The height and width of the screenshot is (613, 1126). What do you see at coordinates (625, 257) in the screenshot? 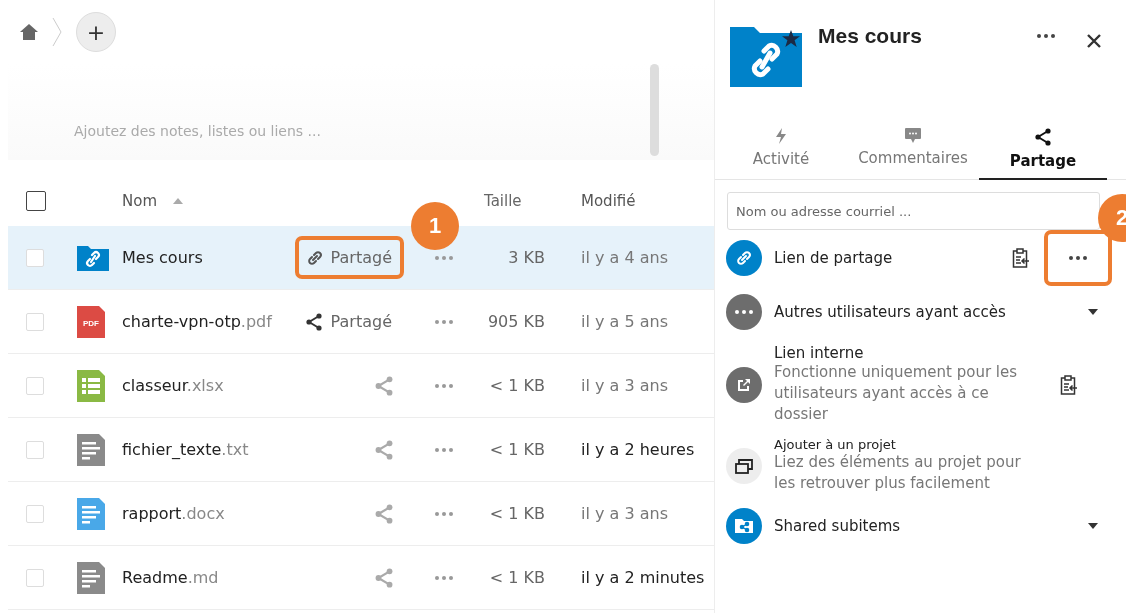
I see `modified-date: il y a 4 ans` at bounding box center [625, 257].